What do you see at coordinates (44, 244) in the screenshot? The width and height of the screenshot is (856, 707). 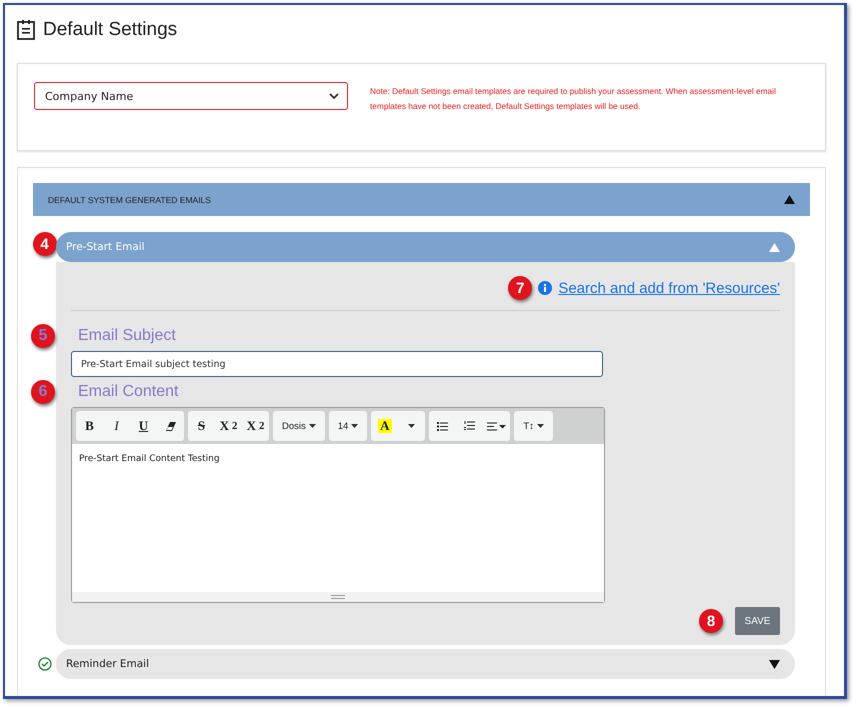 I see `callout-marker: 4` at bounding box center [44, 244].